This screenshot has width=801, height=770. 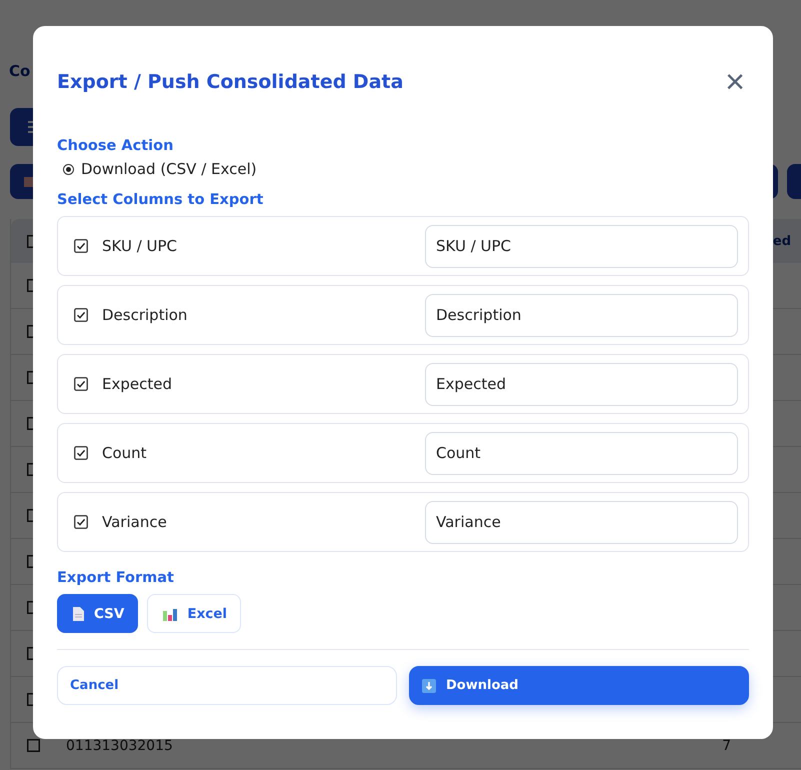 What do you see at coordinates (403, 169) in the screenshot?
I see `radio-option: Download (CSV / Excel)` at bounding box center [403, 169].